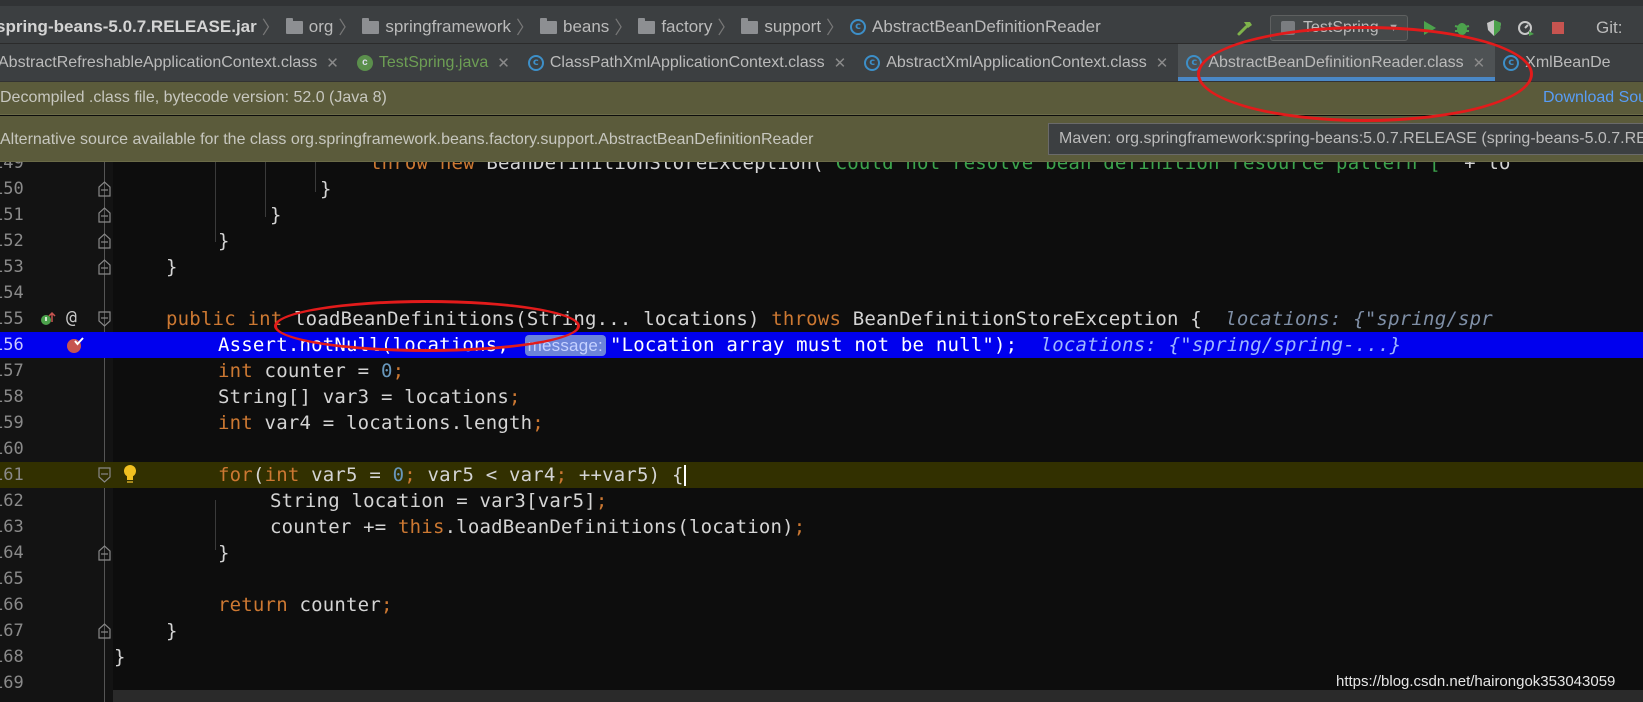 Image resolution: width=1643 pixels, height=702 pixels. I want to click on stop-button, so click(1558, 28).